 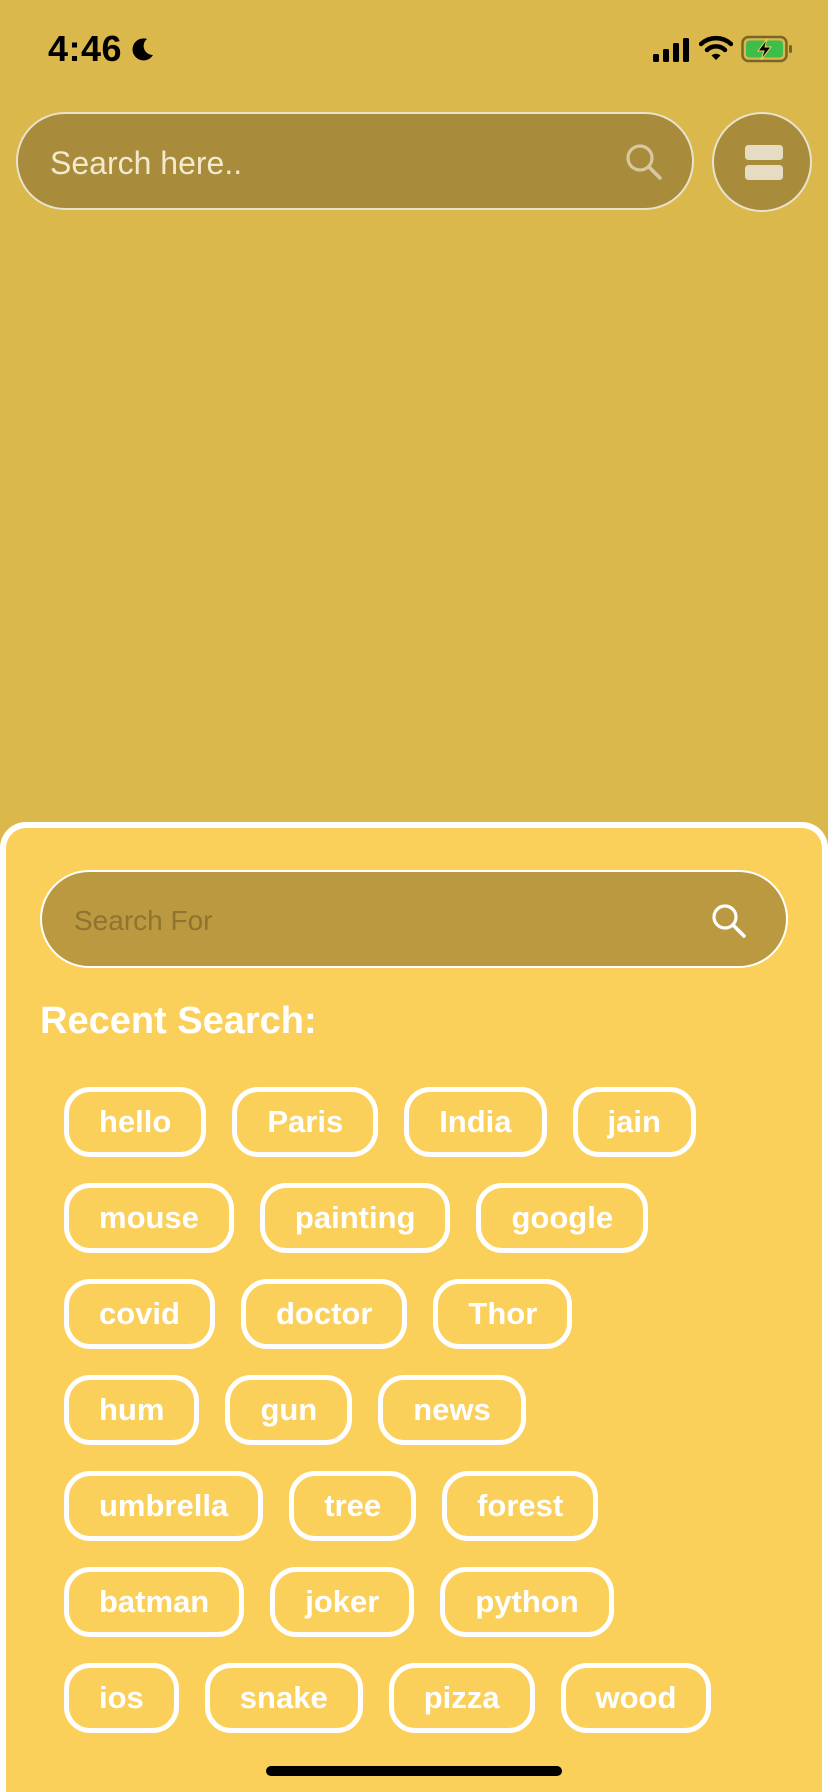 I want to click on recent-search-chip: wood, so click(x=636, y=1698).